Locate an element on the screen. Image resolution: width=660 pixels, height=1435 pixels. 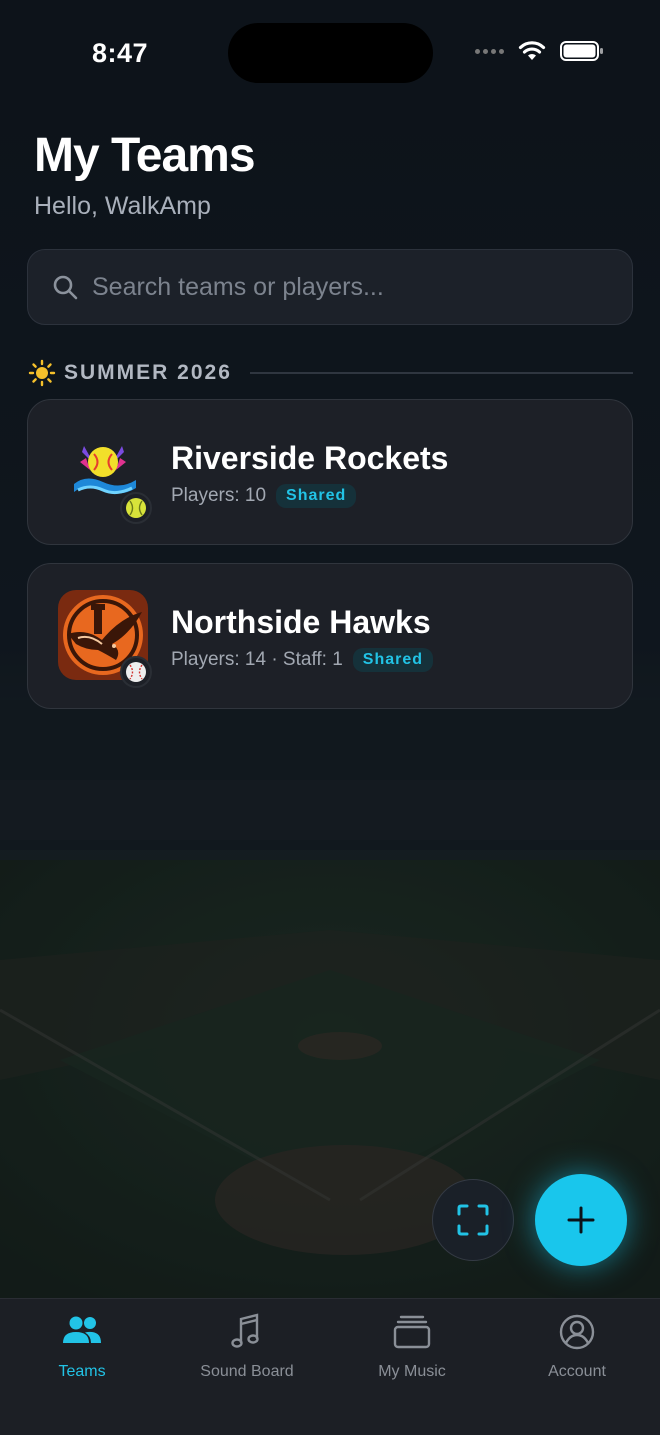
team-roster-count: Players: 10 is located at coordinates (219, 495).